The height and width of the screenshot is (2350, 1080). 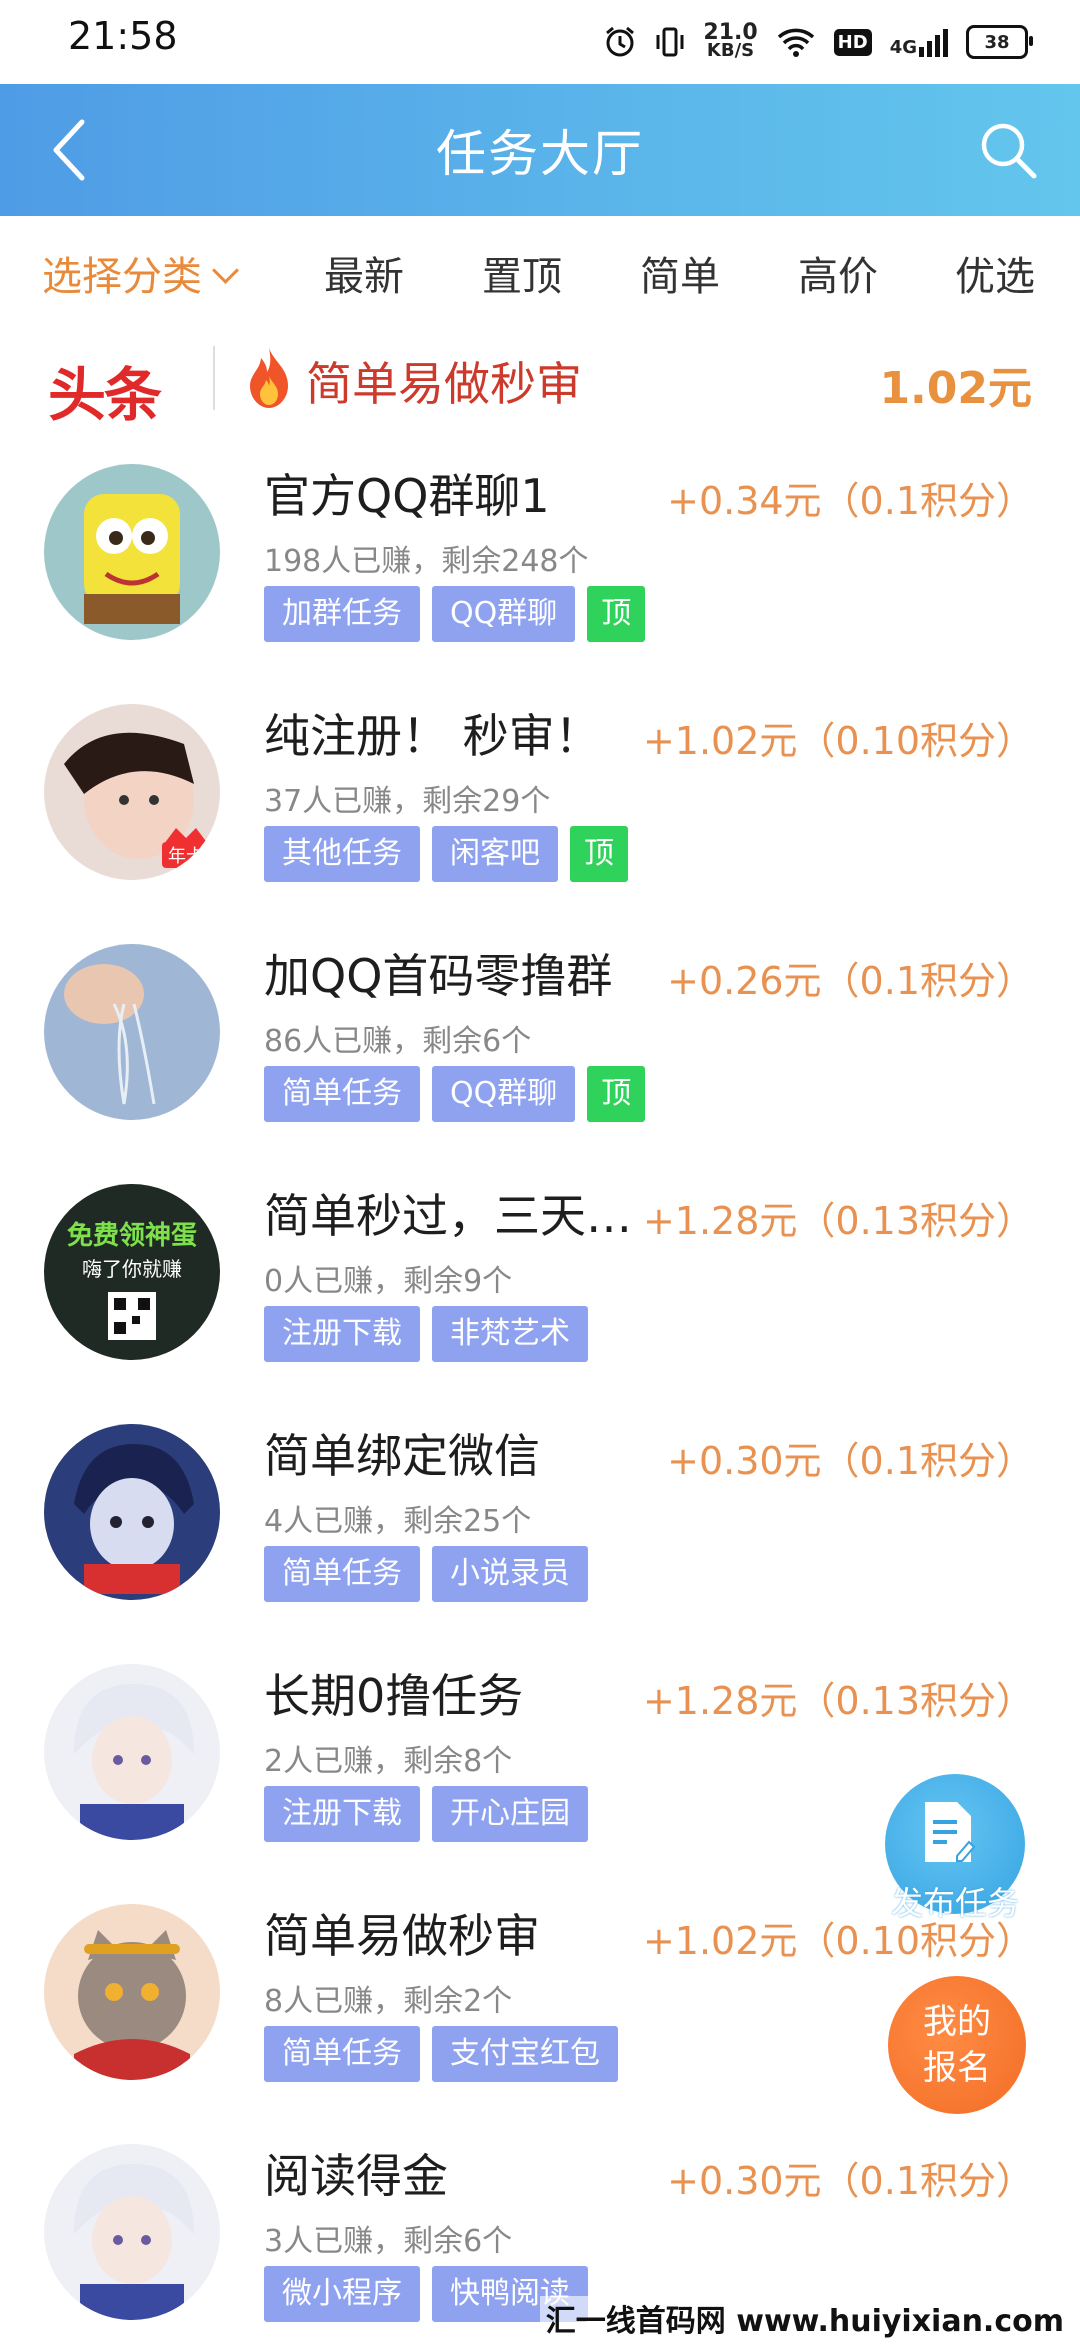 I want to click on headline-banner: 头条 简单易做秒审 1.02元, so click(x=540, y=378).